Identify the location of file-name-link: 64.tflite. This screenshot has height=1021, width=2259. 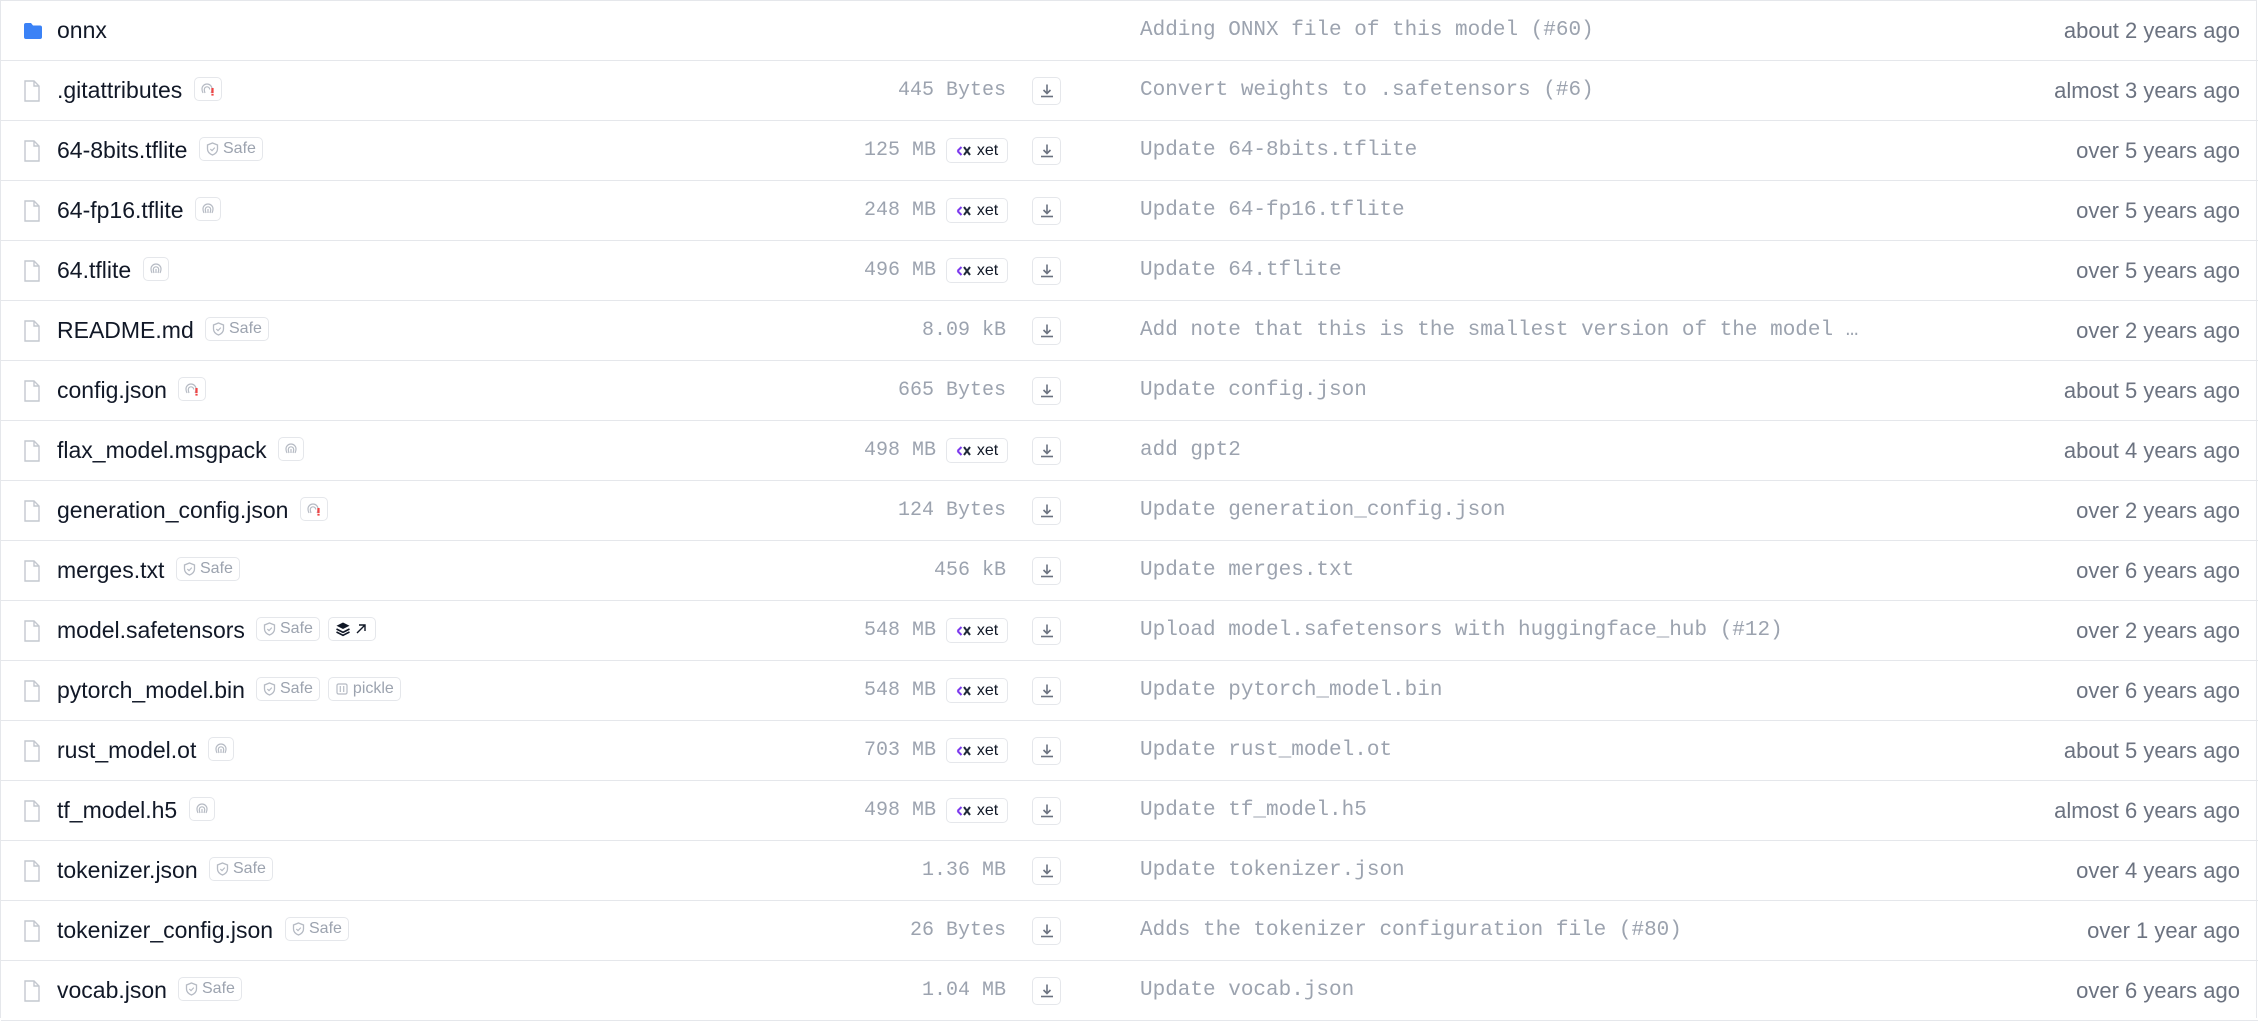
(94, 270).